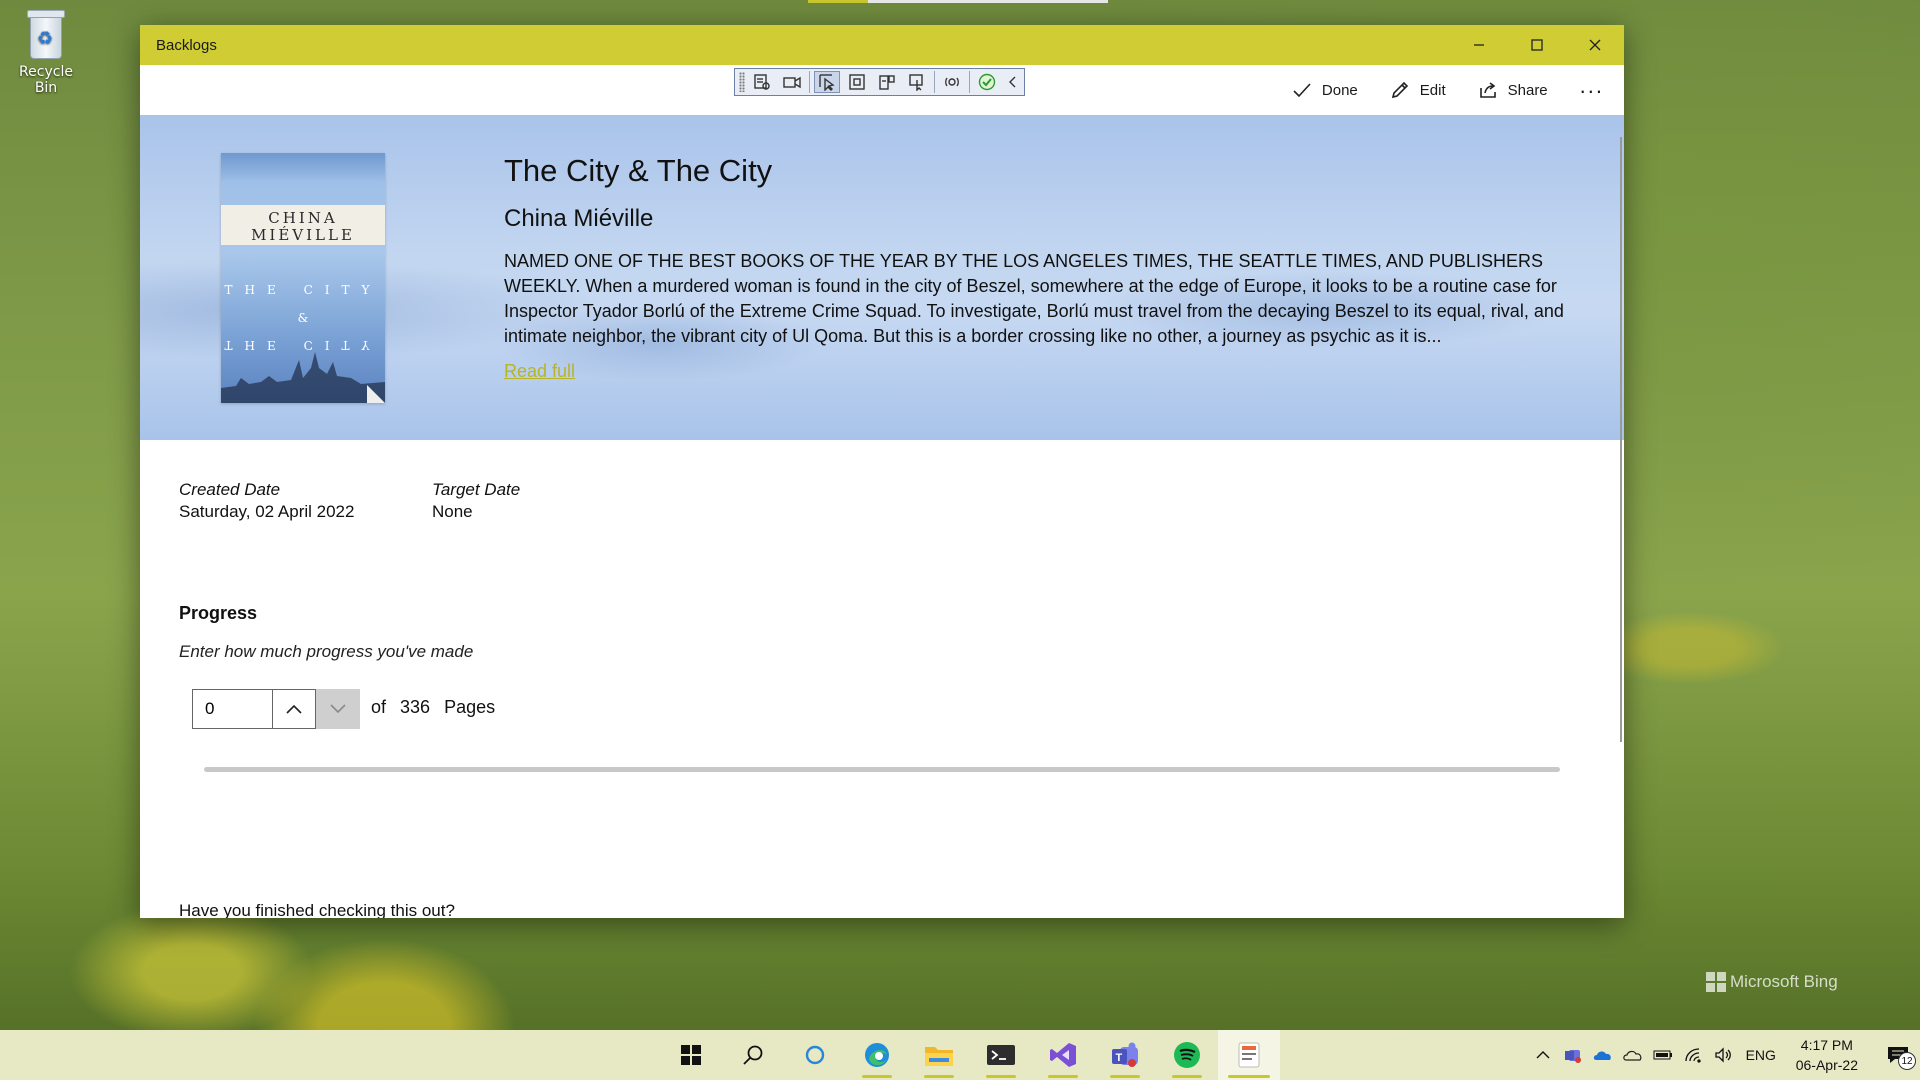  I want to click on progress-heading: Progress, so click(218, 613).